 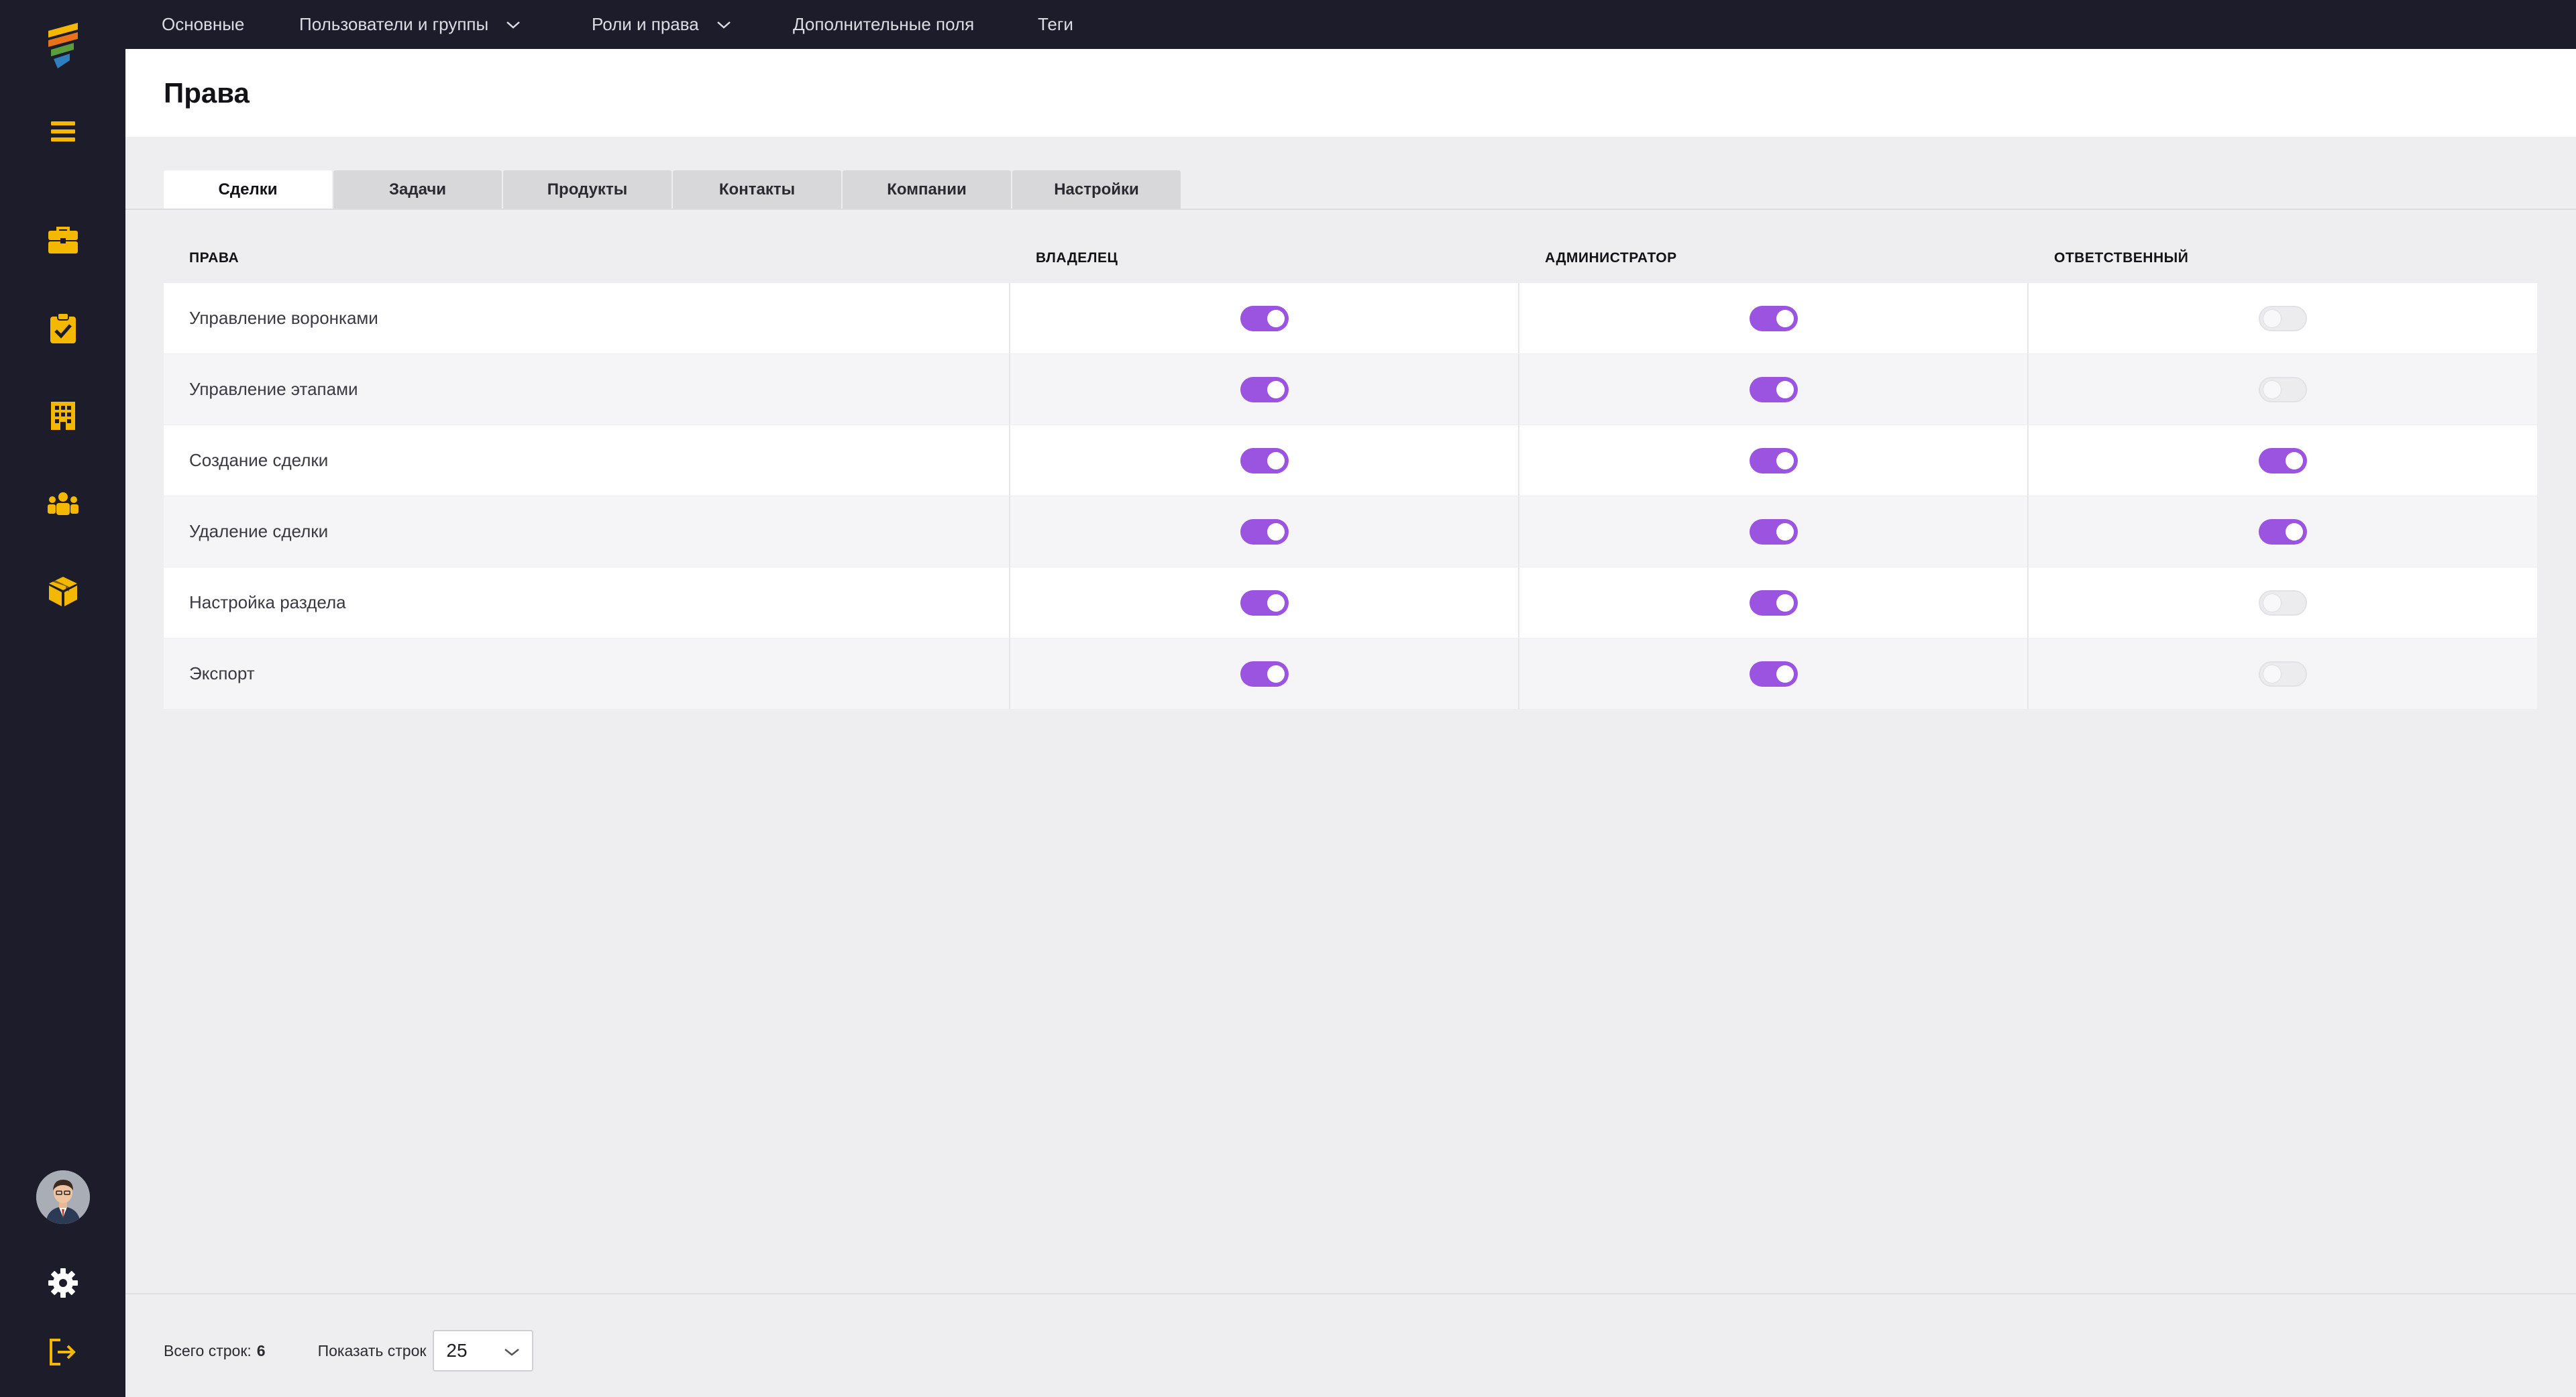 I want to click on nav-item-tags: Теги, so click(x=1055, y=24).